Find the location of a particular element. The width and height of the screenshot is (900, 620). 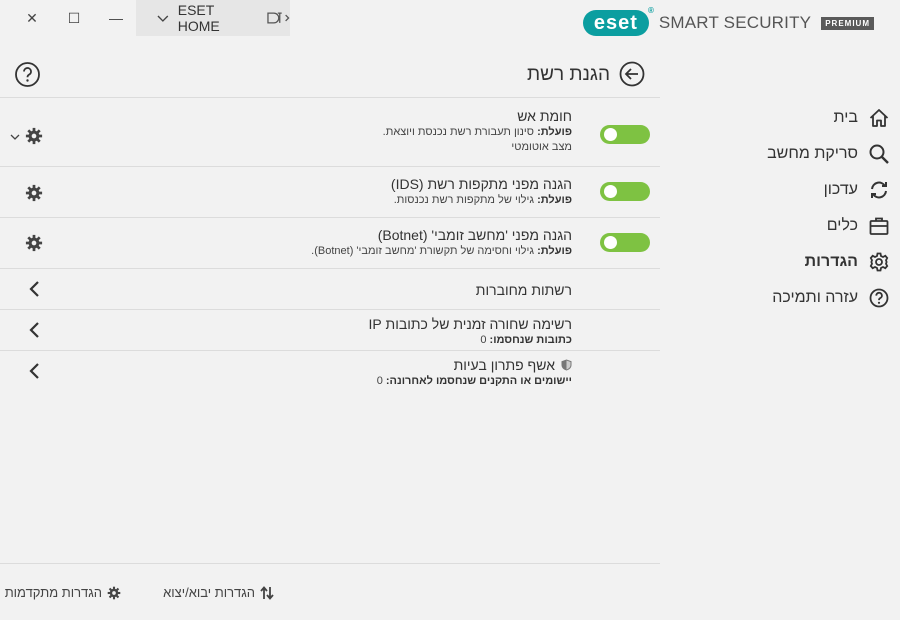

eset-home-button: ESET HOME is located at coordinates (213, 18).